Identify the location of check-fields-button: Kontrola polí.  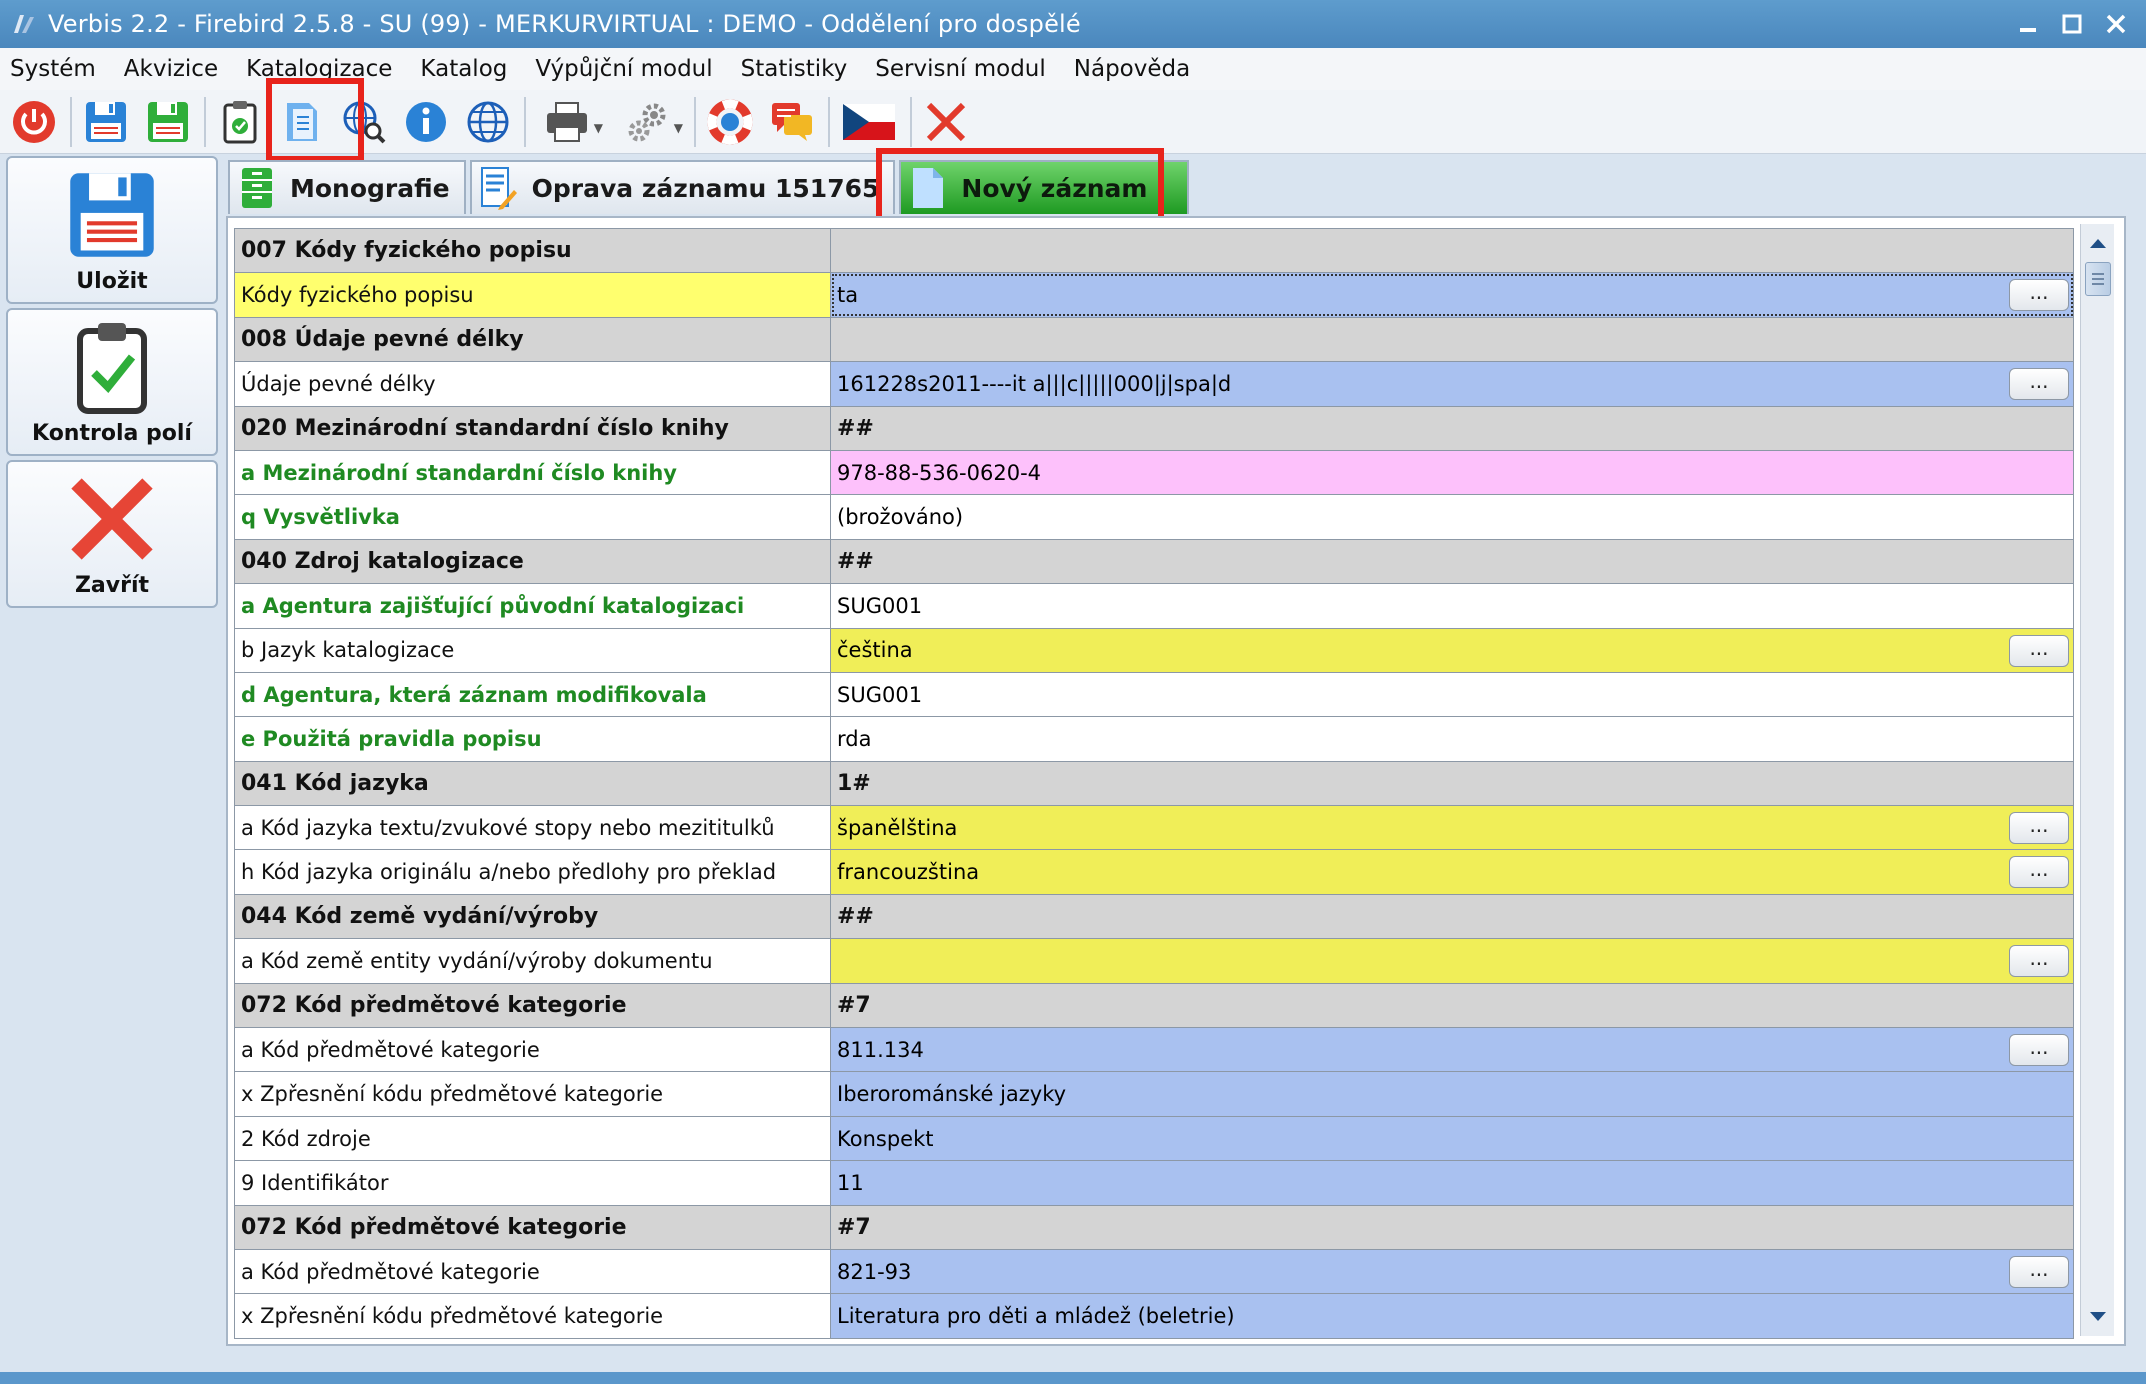
(112, 382).